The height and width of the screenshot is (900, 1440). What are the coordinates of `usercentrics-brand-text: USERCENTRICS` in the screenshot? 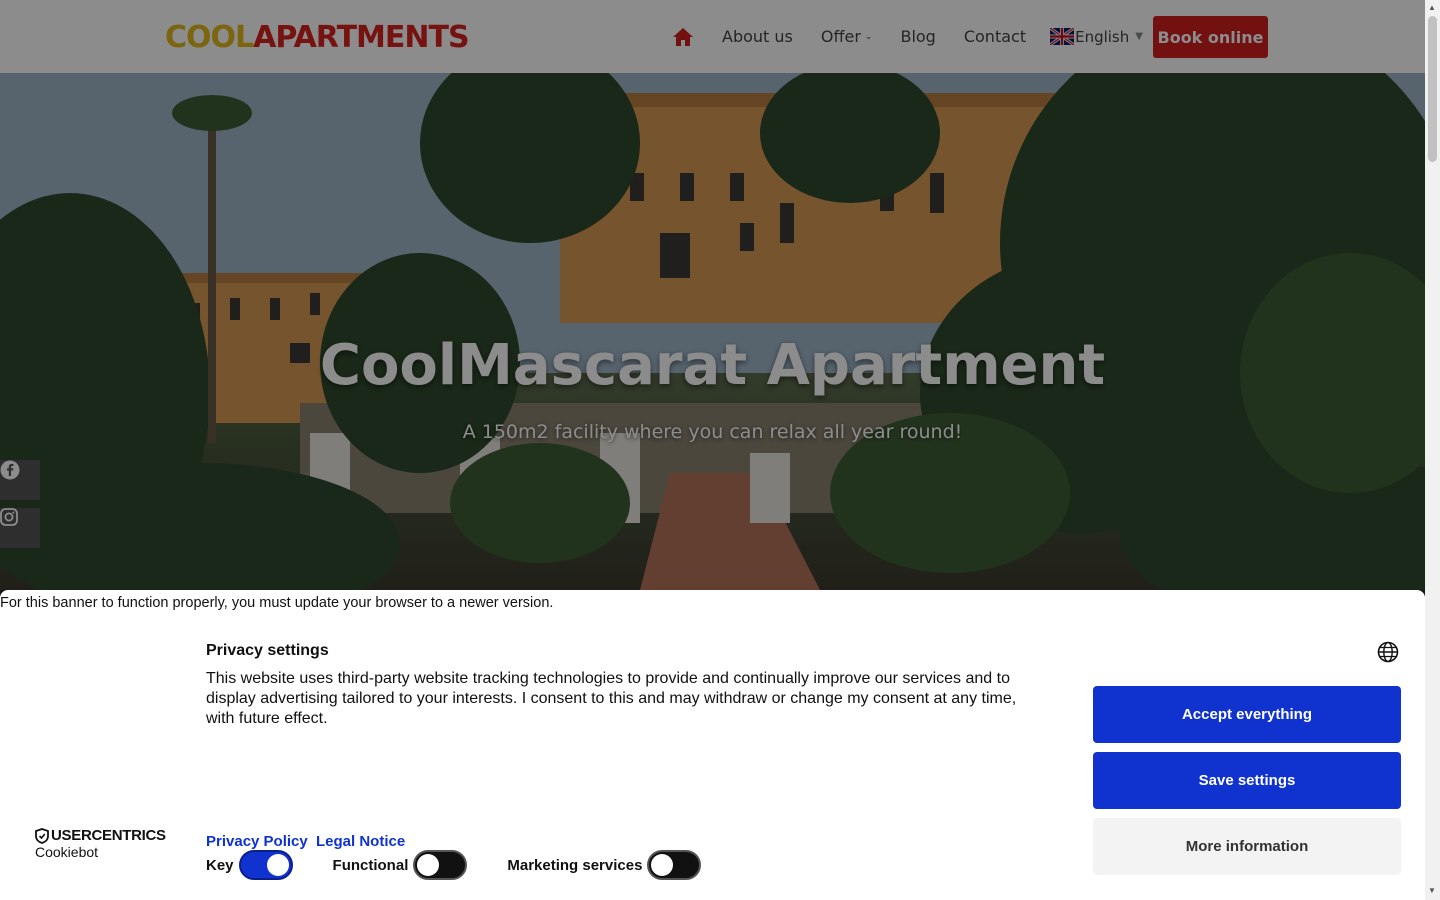 It's located at (108, 835).